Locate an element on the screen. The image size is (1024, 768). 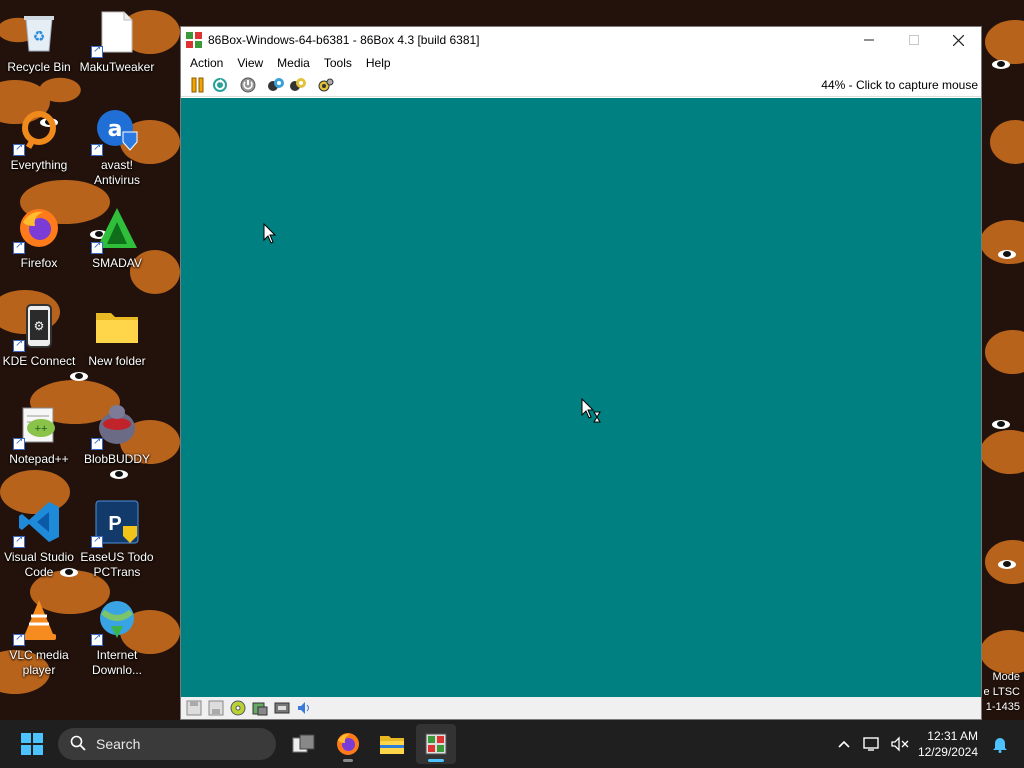
firefox-icon is located at coordinates (37, 230).